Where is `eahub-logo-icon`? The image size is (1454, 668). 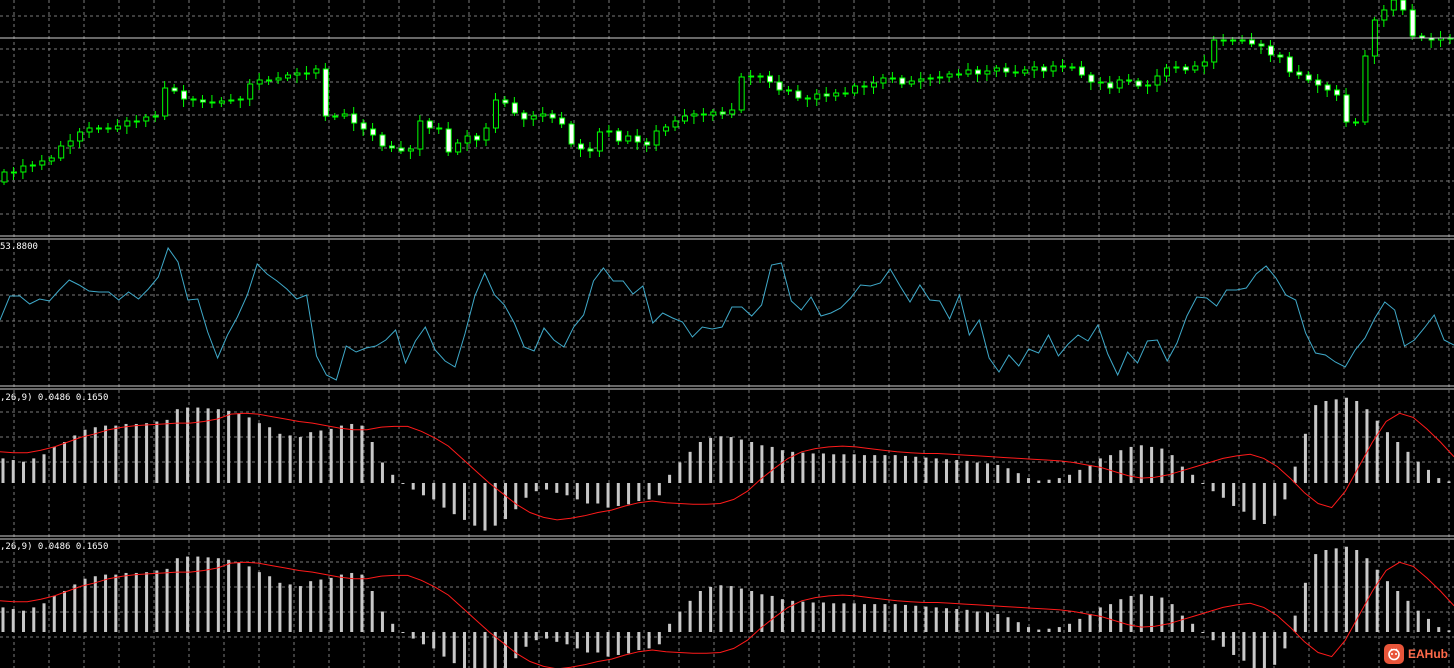 eahub-logo-icon is located at coordinates (1394, 654).